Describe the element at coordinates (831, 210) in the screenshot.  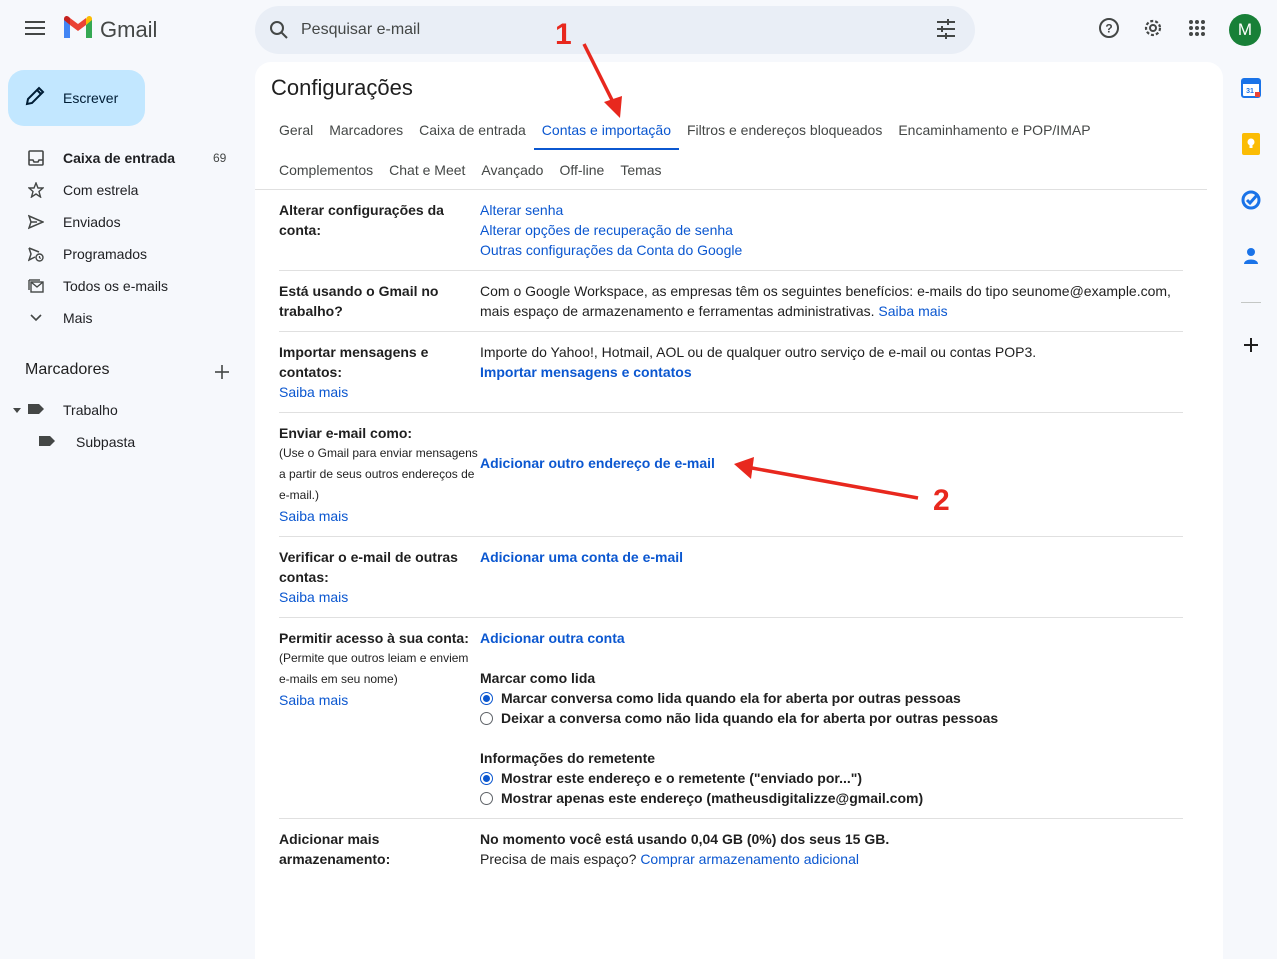
I see `change-password-link: Alterar senha` at that location.